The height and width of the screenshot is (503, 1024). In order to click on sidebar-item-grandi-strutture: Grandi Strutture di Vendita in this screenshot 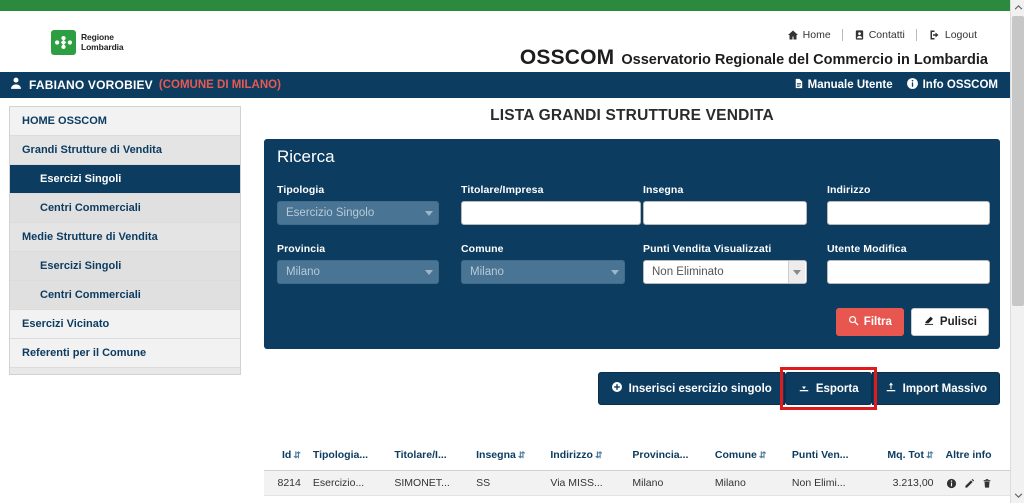, I will do `click(125, 150)`.